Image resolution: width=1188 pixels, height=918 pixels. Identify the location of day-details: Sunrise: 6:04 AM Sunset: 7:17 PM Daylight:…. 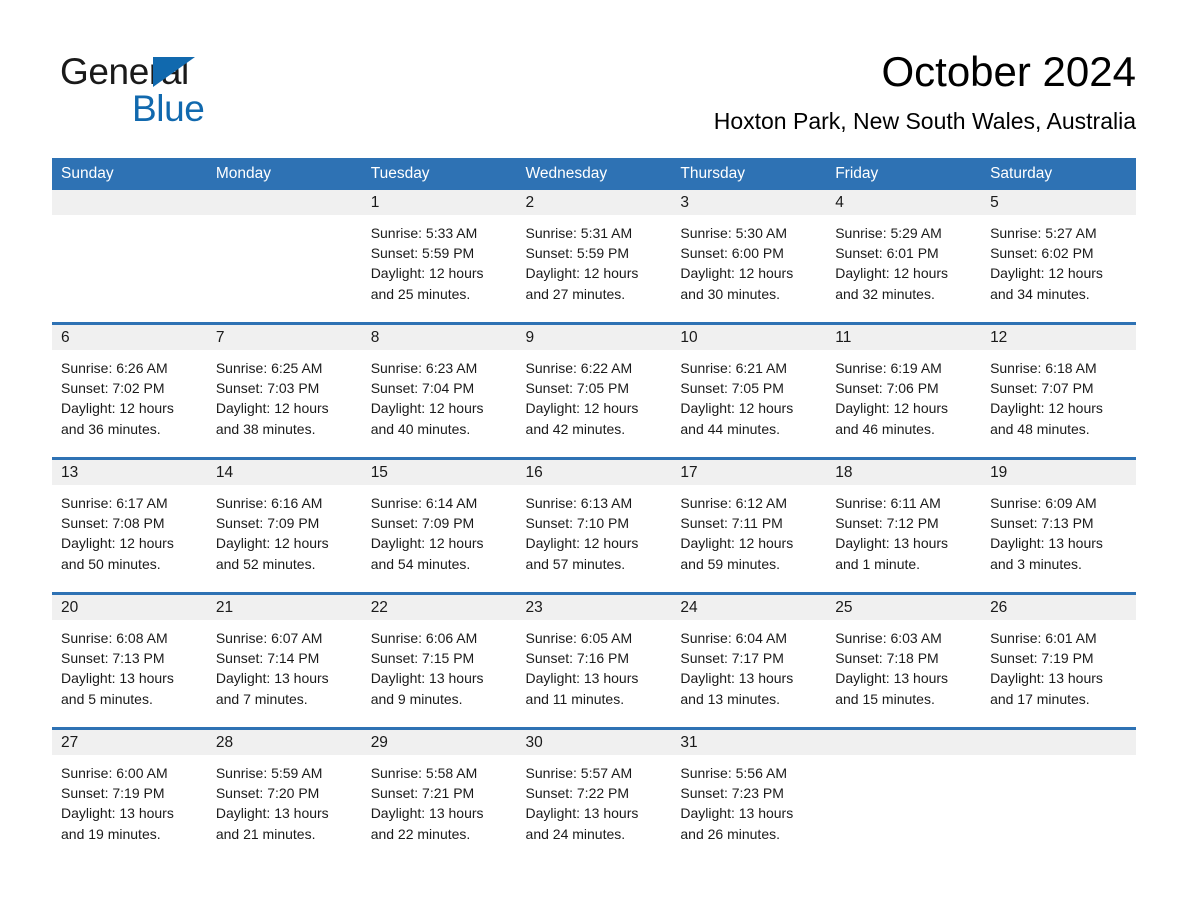
(748, 664).